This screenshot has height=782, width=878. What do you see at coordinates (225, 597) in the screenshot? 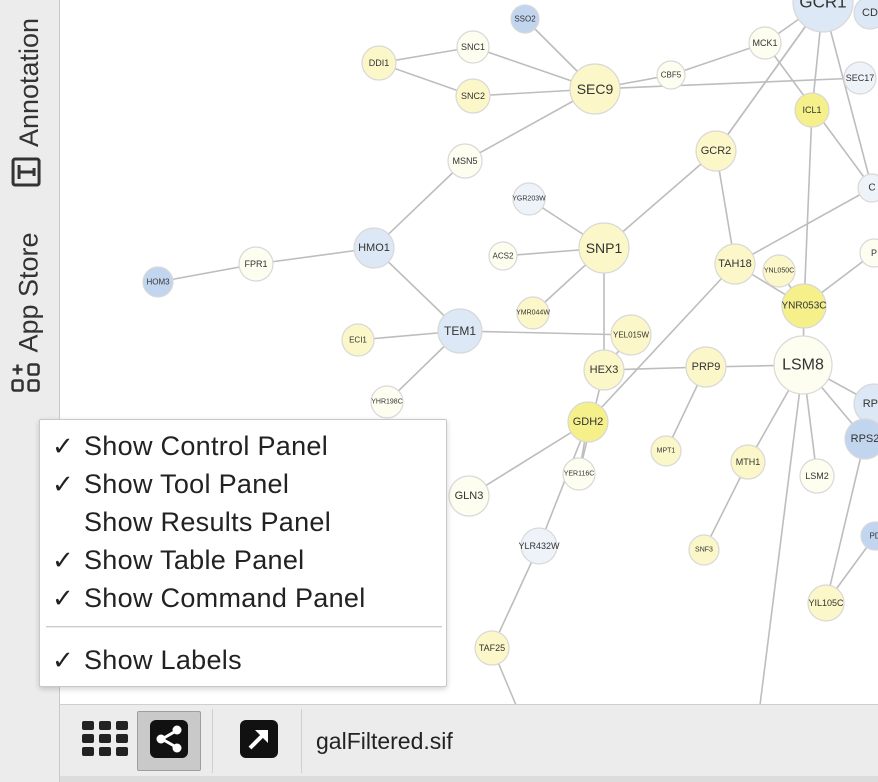
I see `menu-item-label: Show Command Panel` at bounding box center [225, 597].